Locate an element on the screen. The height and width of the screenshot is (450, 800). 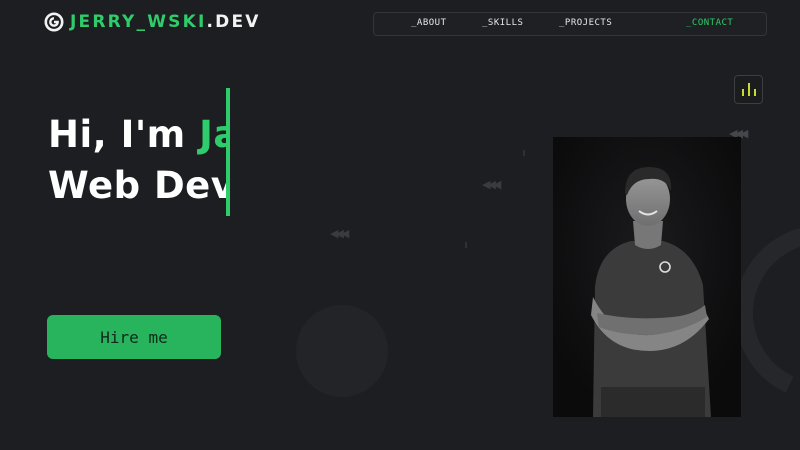
g-logo-icon is located at coordinates (54, 22).